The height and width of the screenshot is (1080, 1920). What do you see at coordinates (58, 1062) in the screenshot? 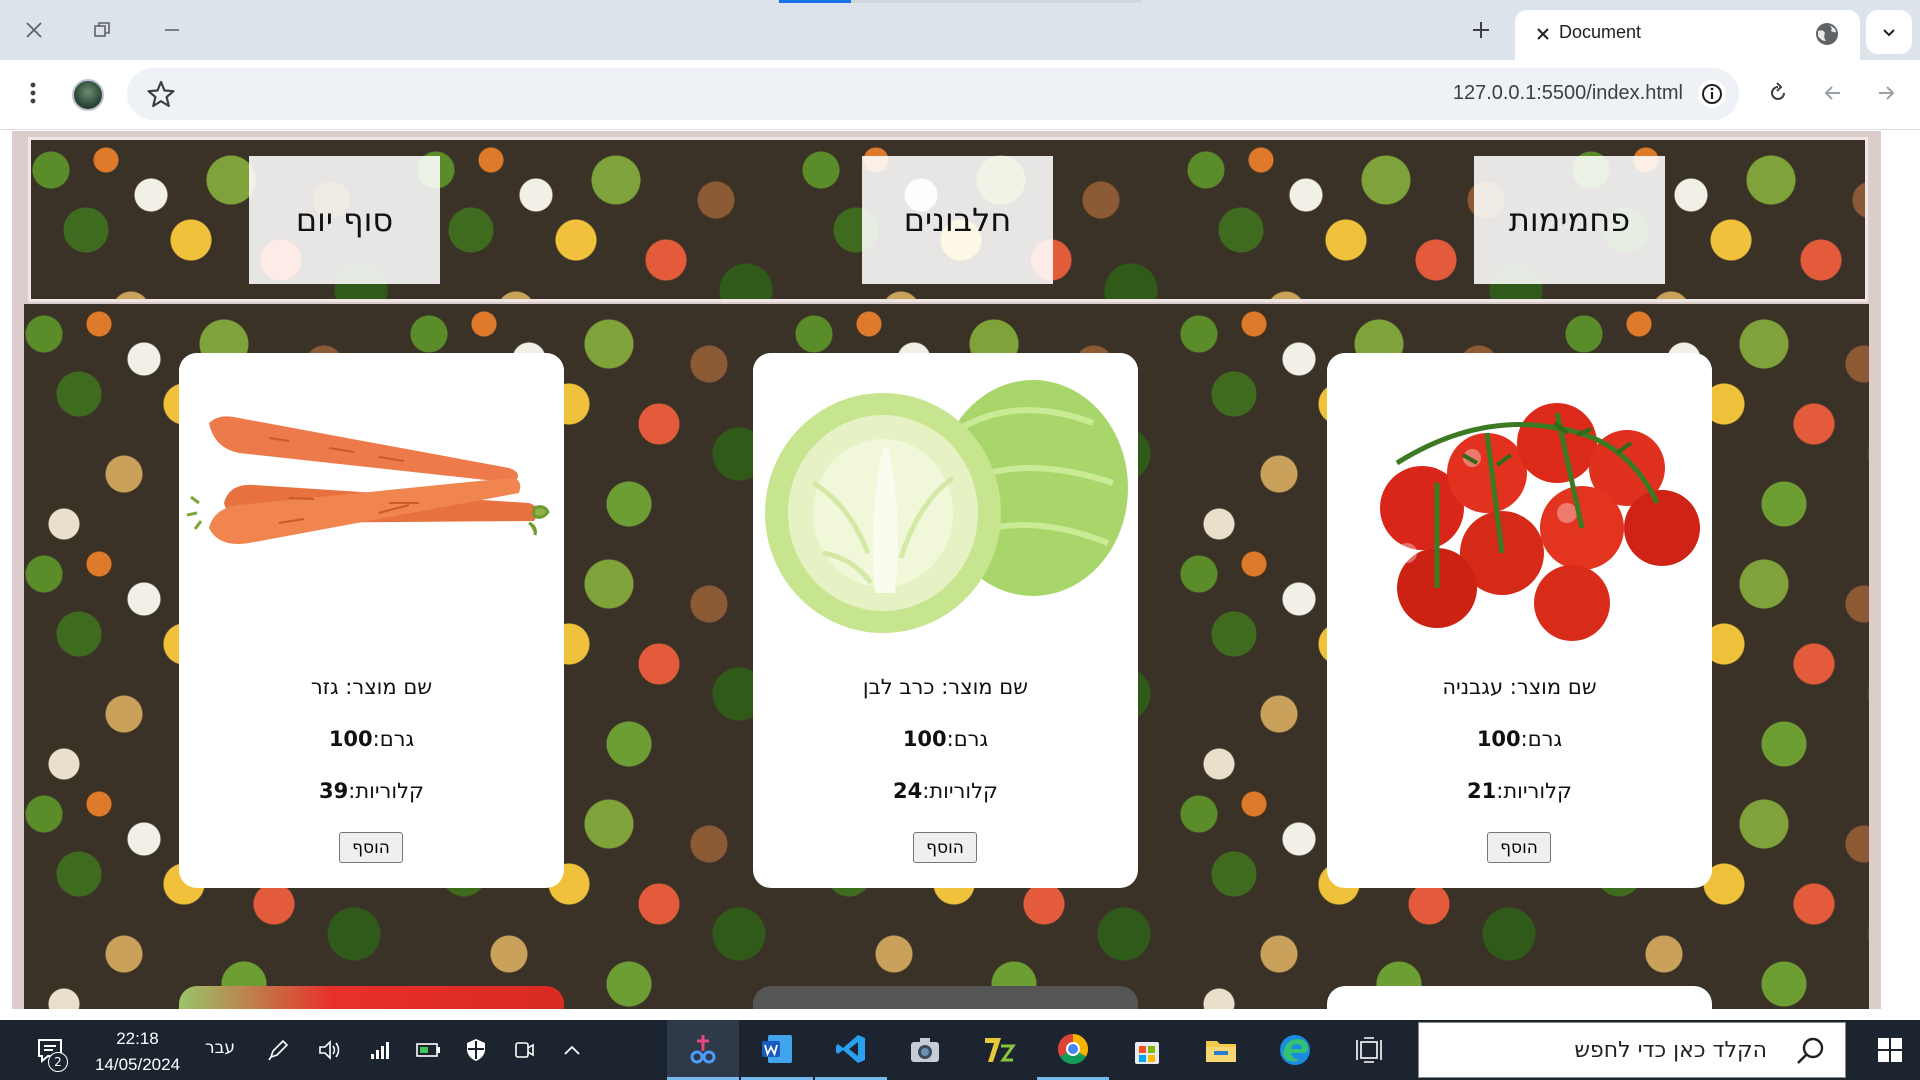
I see `notification-count: 2` at bounding box center [58, 1062].